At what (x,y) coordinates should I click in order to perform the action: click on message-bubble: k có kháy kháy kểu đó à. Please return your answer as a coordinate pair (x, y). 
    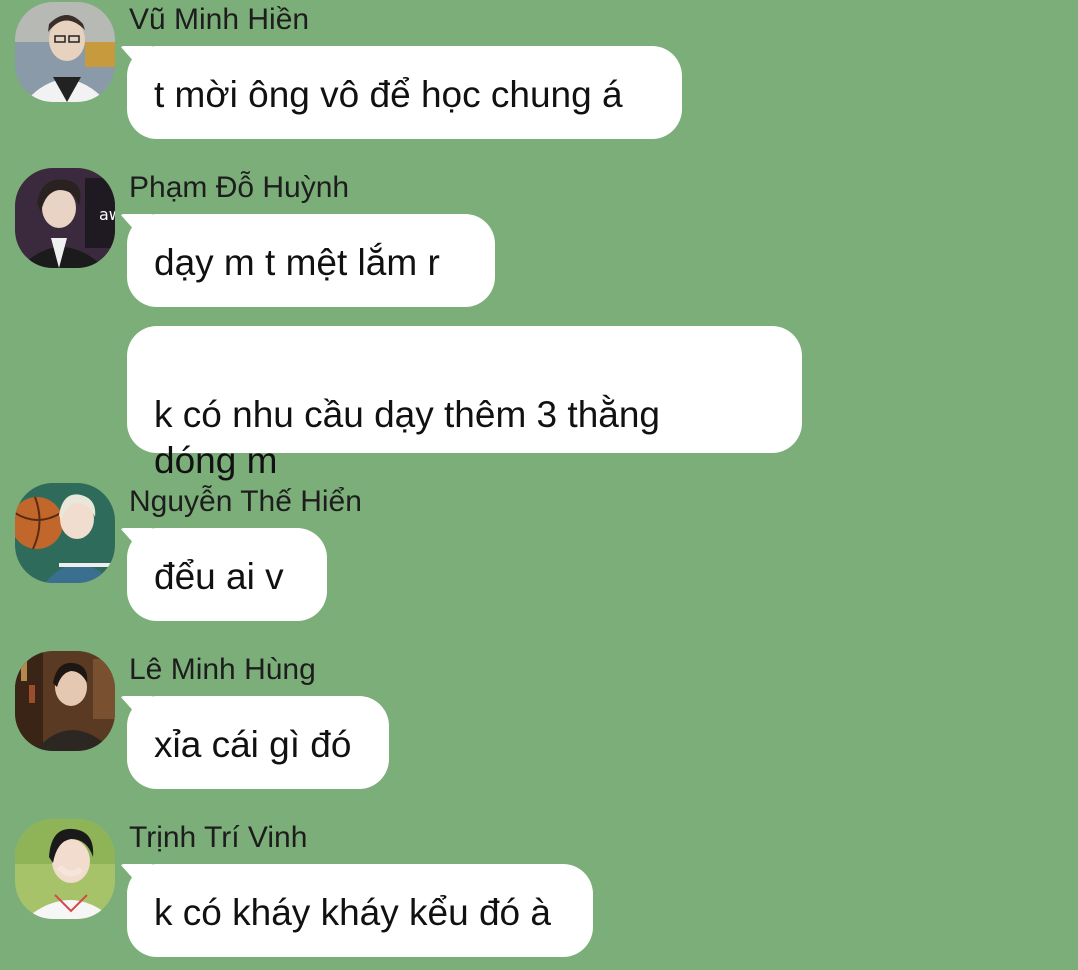
    Looking at the image, I should click on (360, 910).